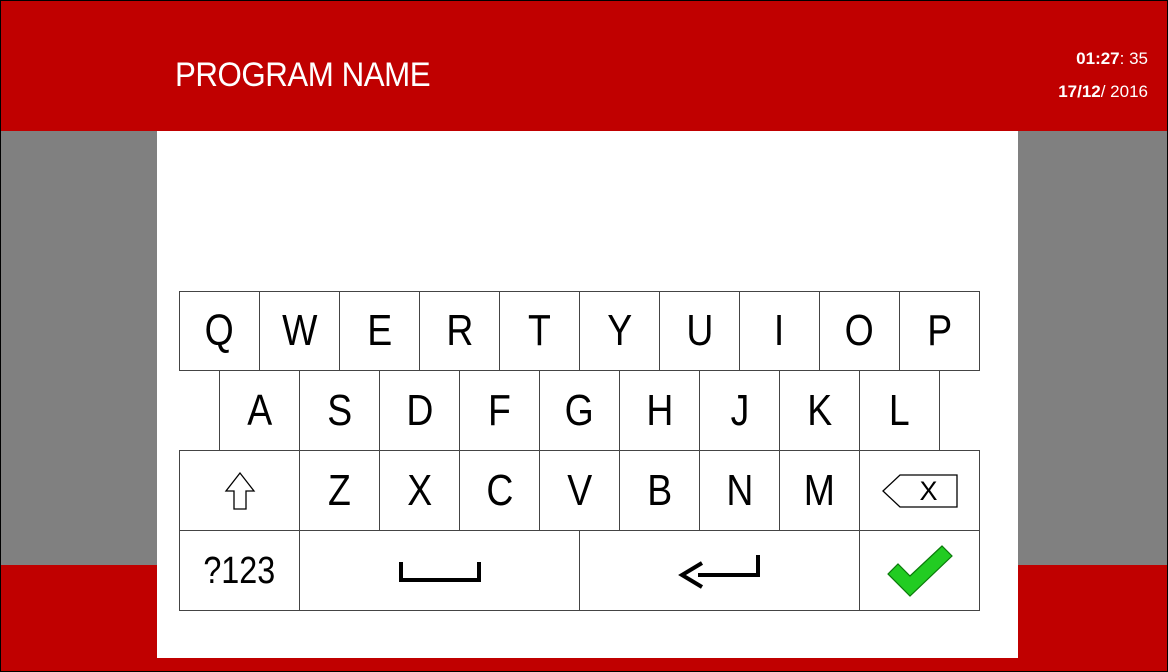  Describe the element at coordinates (1133, 58) in the screenshot. I see `time-seconds: : 35` at that location.